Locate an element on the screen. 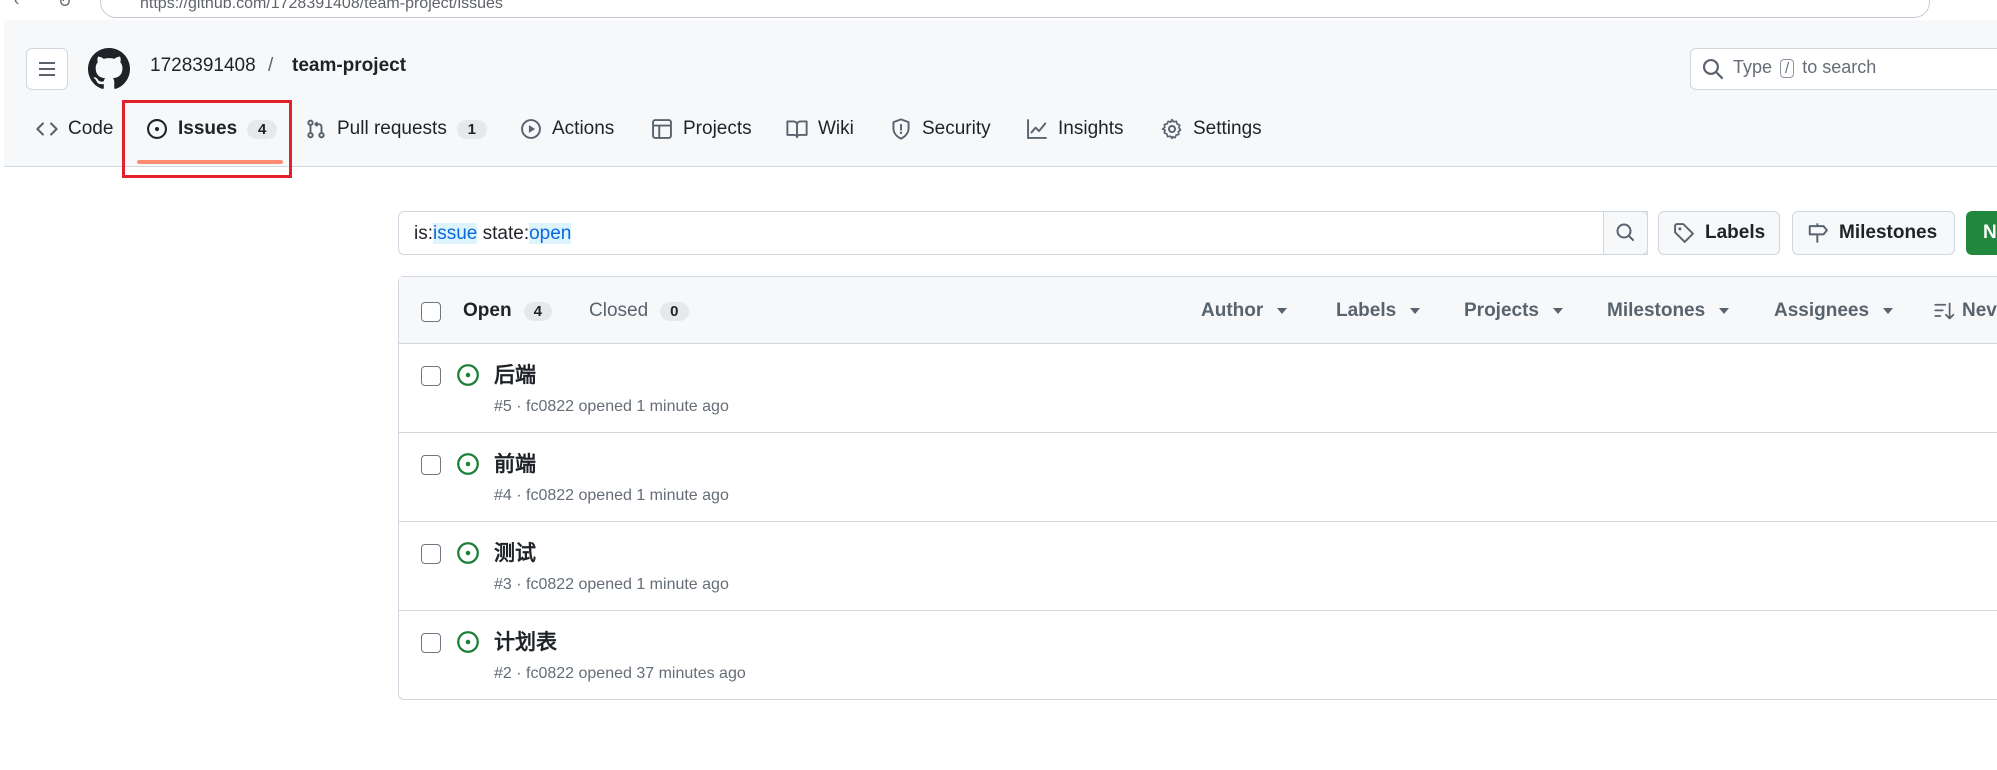  issue-title-link: 测试 is located at coordinates (515, 552).